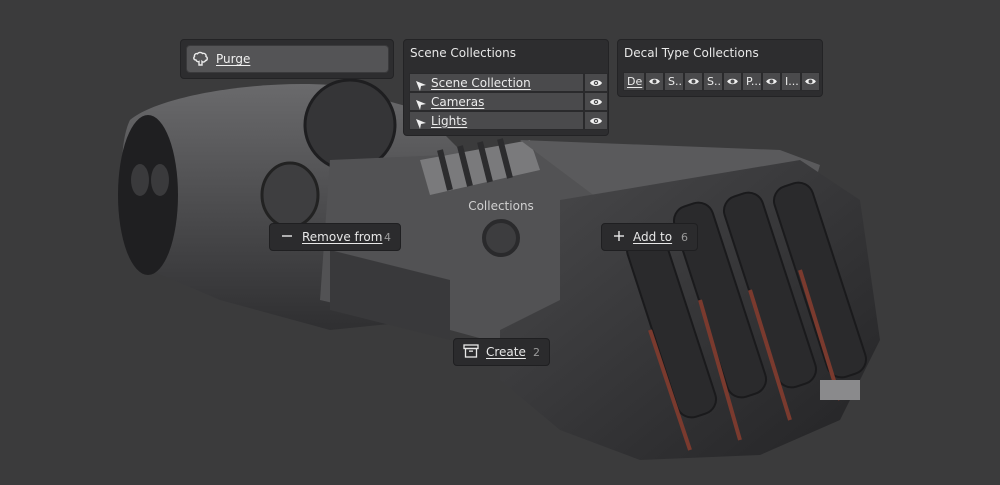 The width and height of the screenshot is (1000, 485). Describe the element at coordinates (342, 237) in the screenshot. I see `remove-from-label: Remove from` at that location.